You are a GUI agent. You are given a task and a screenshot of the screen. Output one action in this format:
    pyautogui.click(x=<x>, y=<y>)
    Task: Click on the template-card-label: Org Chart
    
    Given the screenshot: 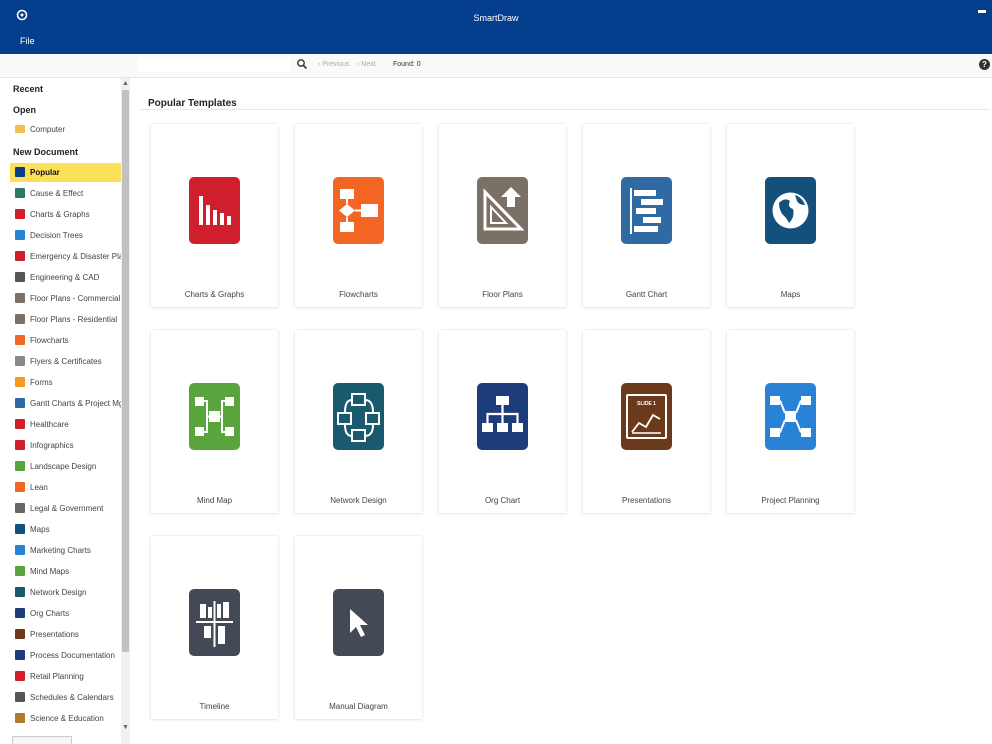 What is the action you would take?
    pyautogui.click(x=502, y=500)
    